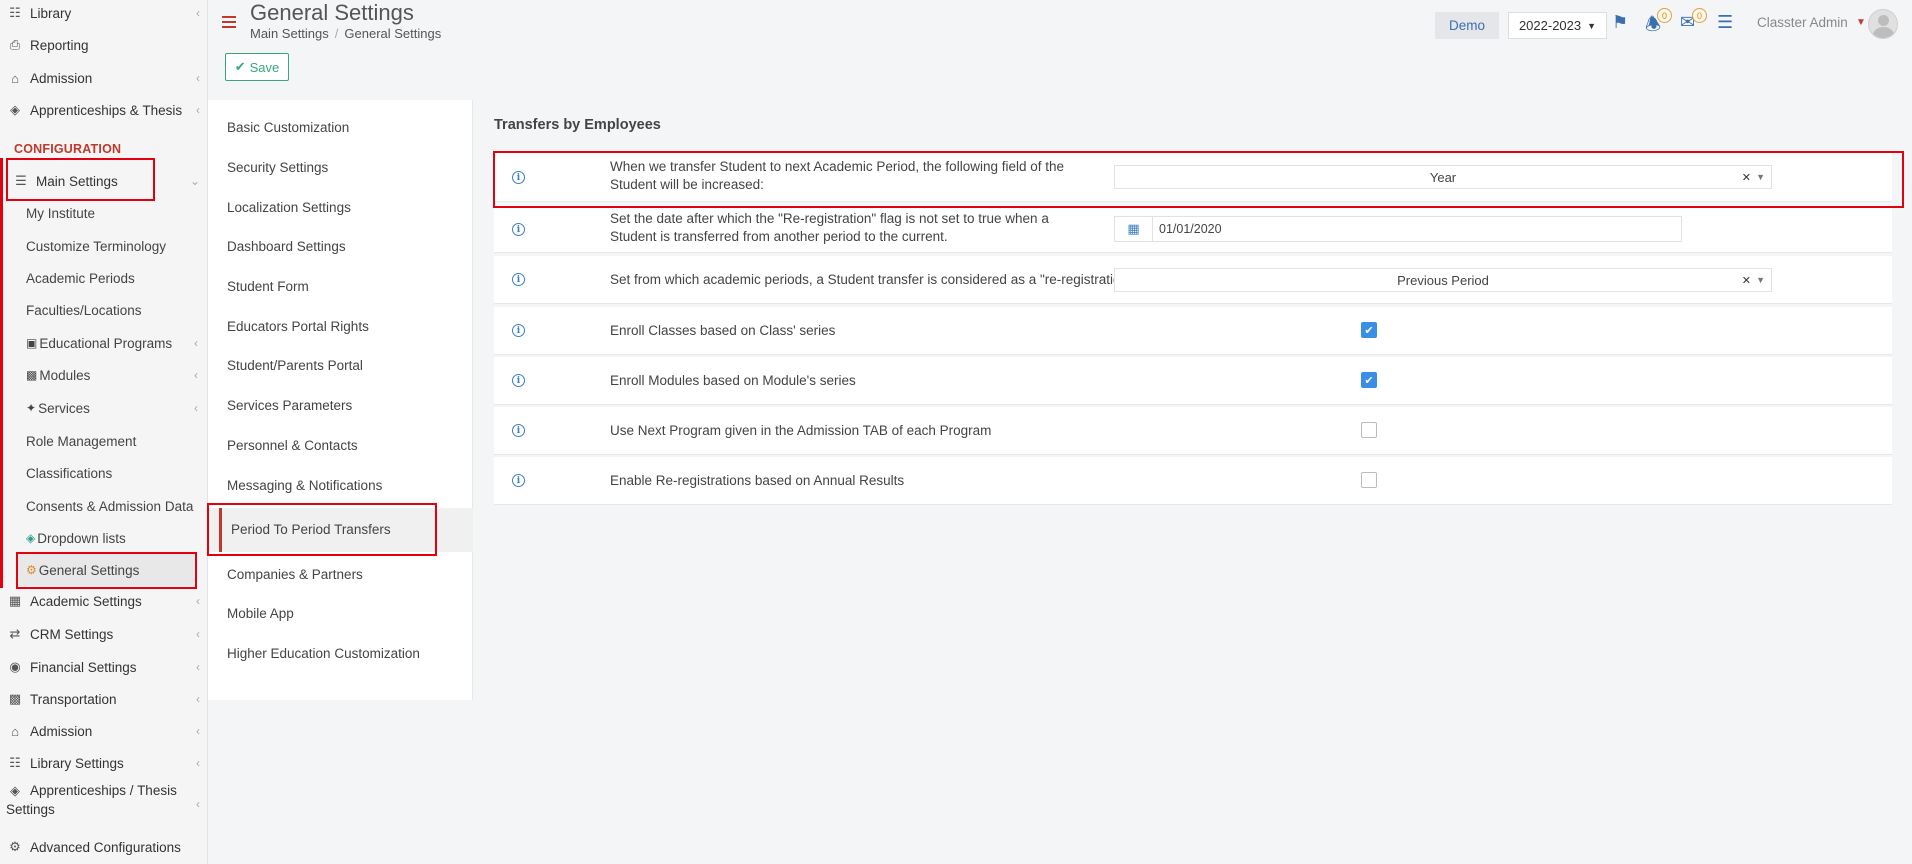 Image resolution: width=1912 pixels, height=864 pixels. I want to click on sidebar-item-educational-programs: ▣ Educational Programs ‹, so click(112, 343).